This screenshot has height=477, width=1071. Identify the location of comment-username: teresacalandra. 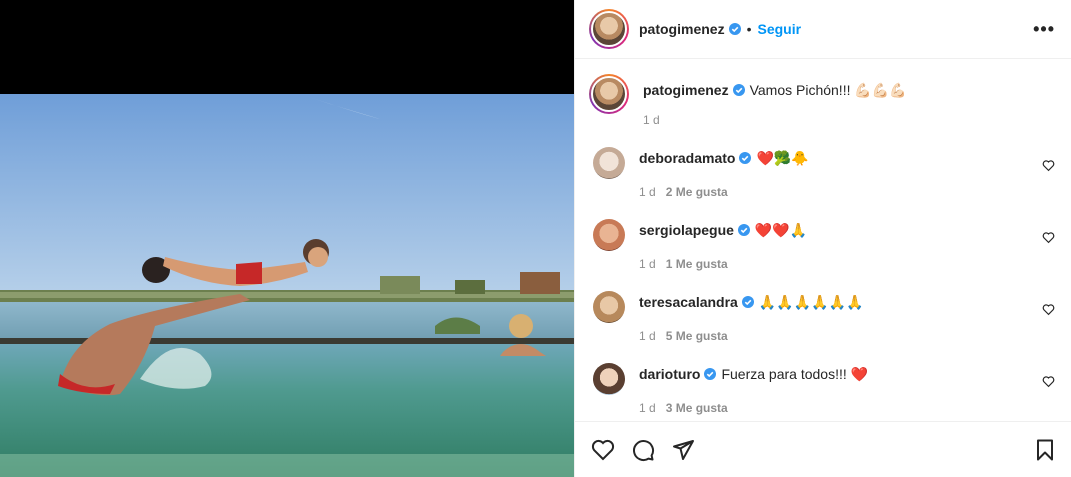
(688, 302).